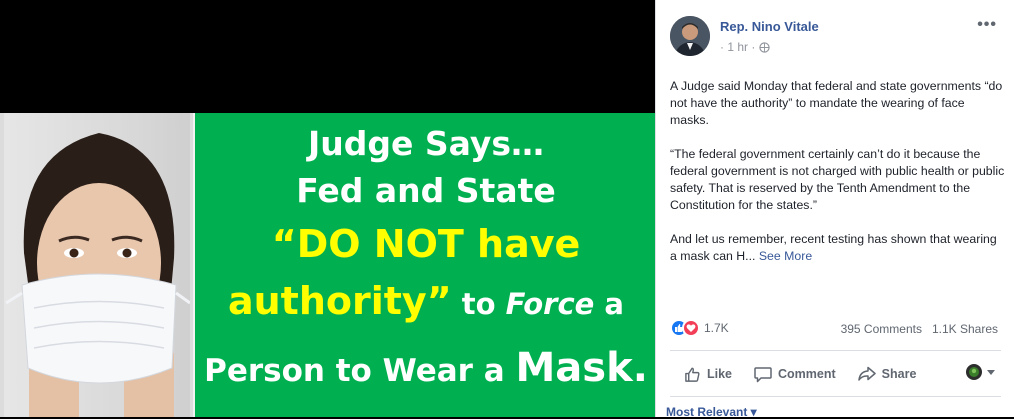  What do you see at coordinates (360, 371) in the screenshot?
I see `headline-person: Person to Wear a` at bounding box center [360, 371].